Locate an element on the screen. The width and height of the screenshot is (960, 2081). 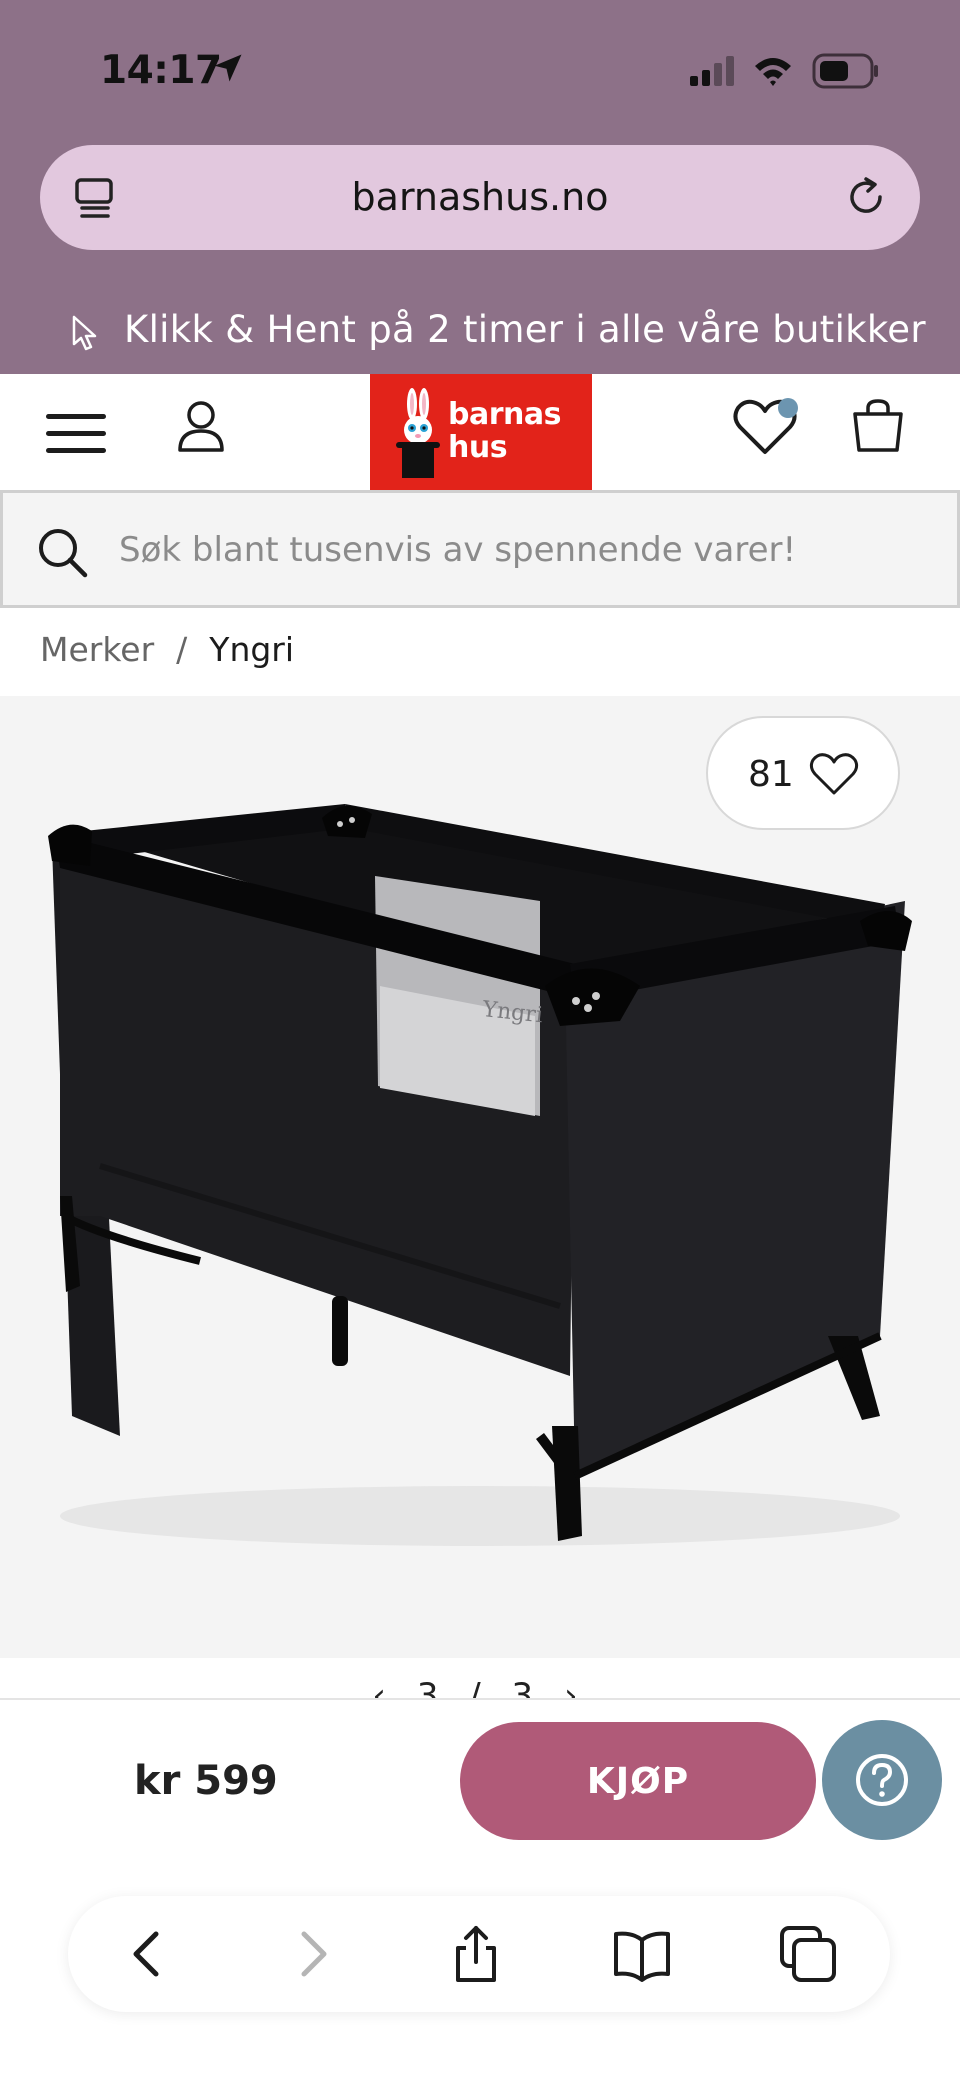
address-bar: barnashus.no is located at coordinates (480, 197).